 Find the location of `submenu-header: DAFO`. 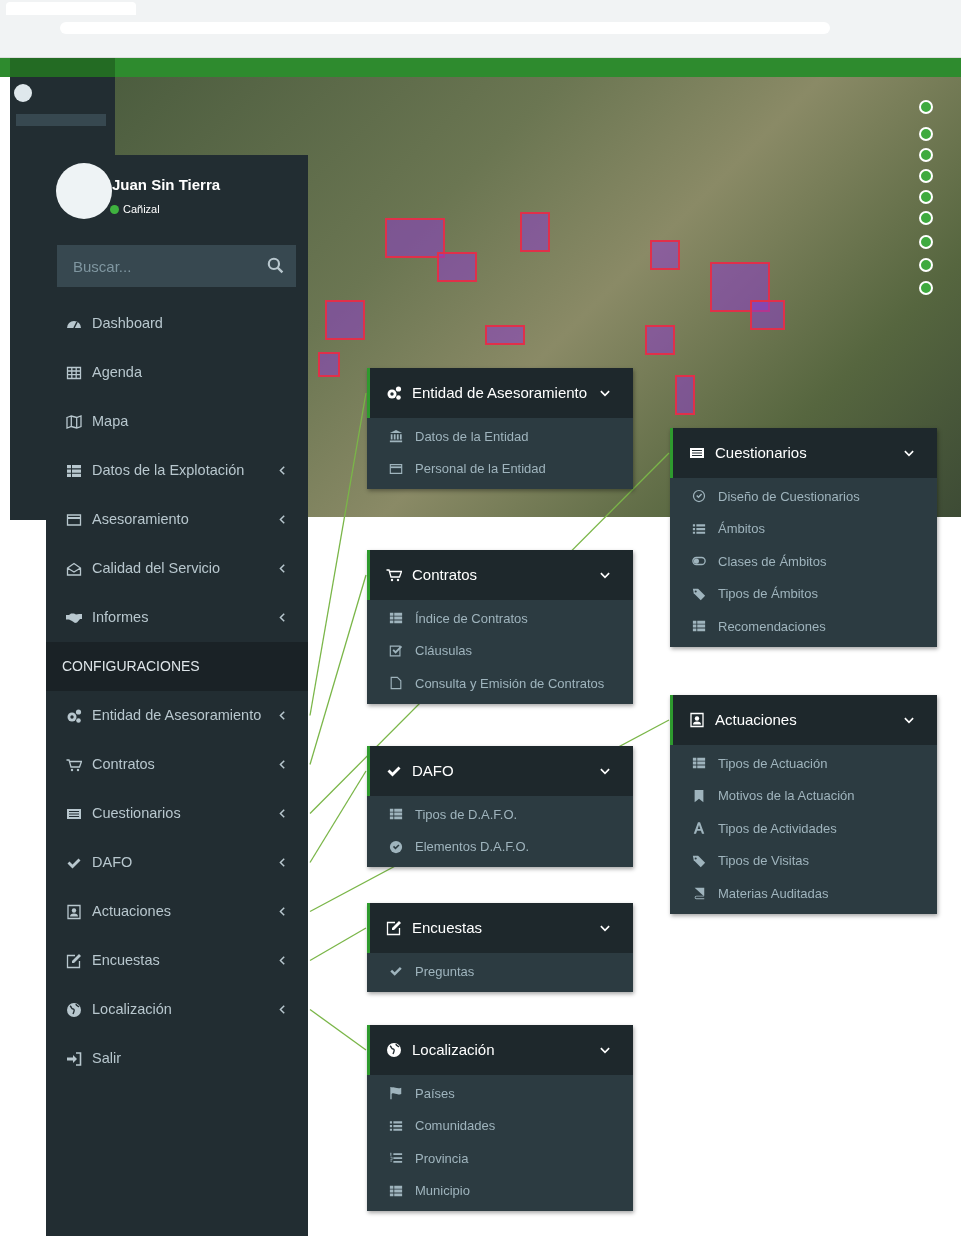

submenu-header: DAFO is located at coordinates (500, 771).